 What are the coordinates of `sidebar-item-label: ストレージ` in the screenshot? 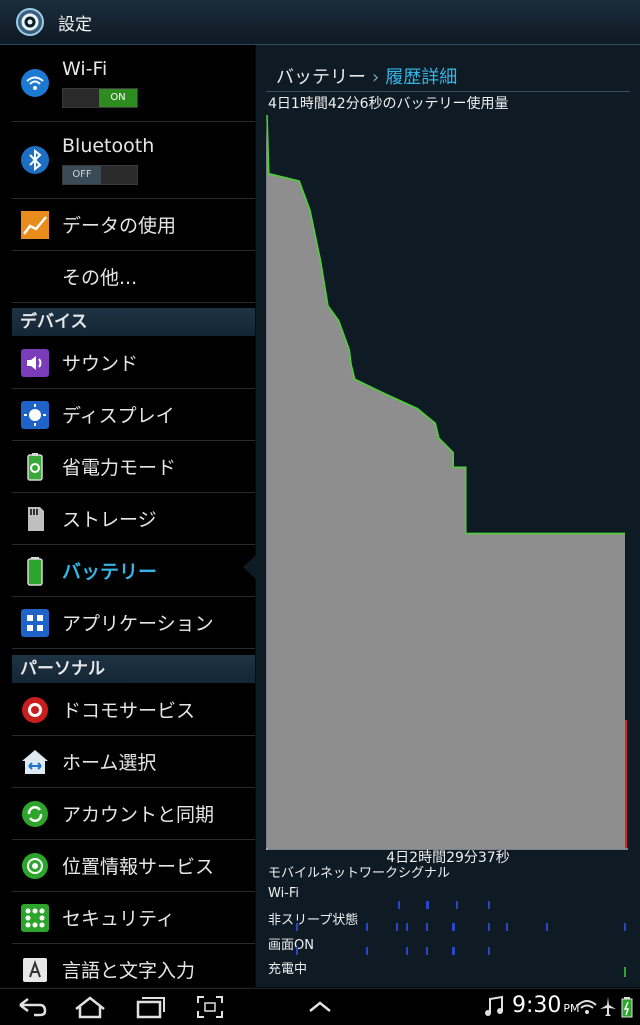 It's located at (109, 520).